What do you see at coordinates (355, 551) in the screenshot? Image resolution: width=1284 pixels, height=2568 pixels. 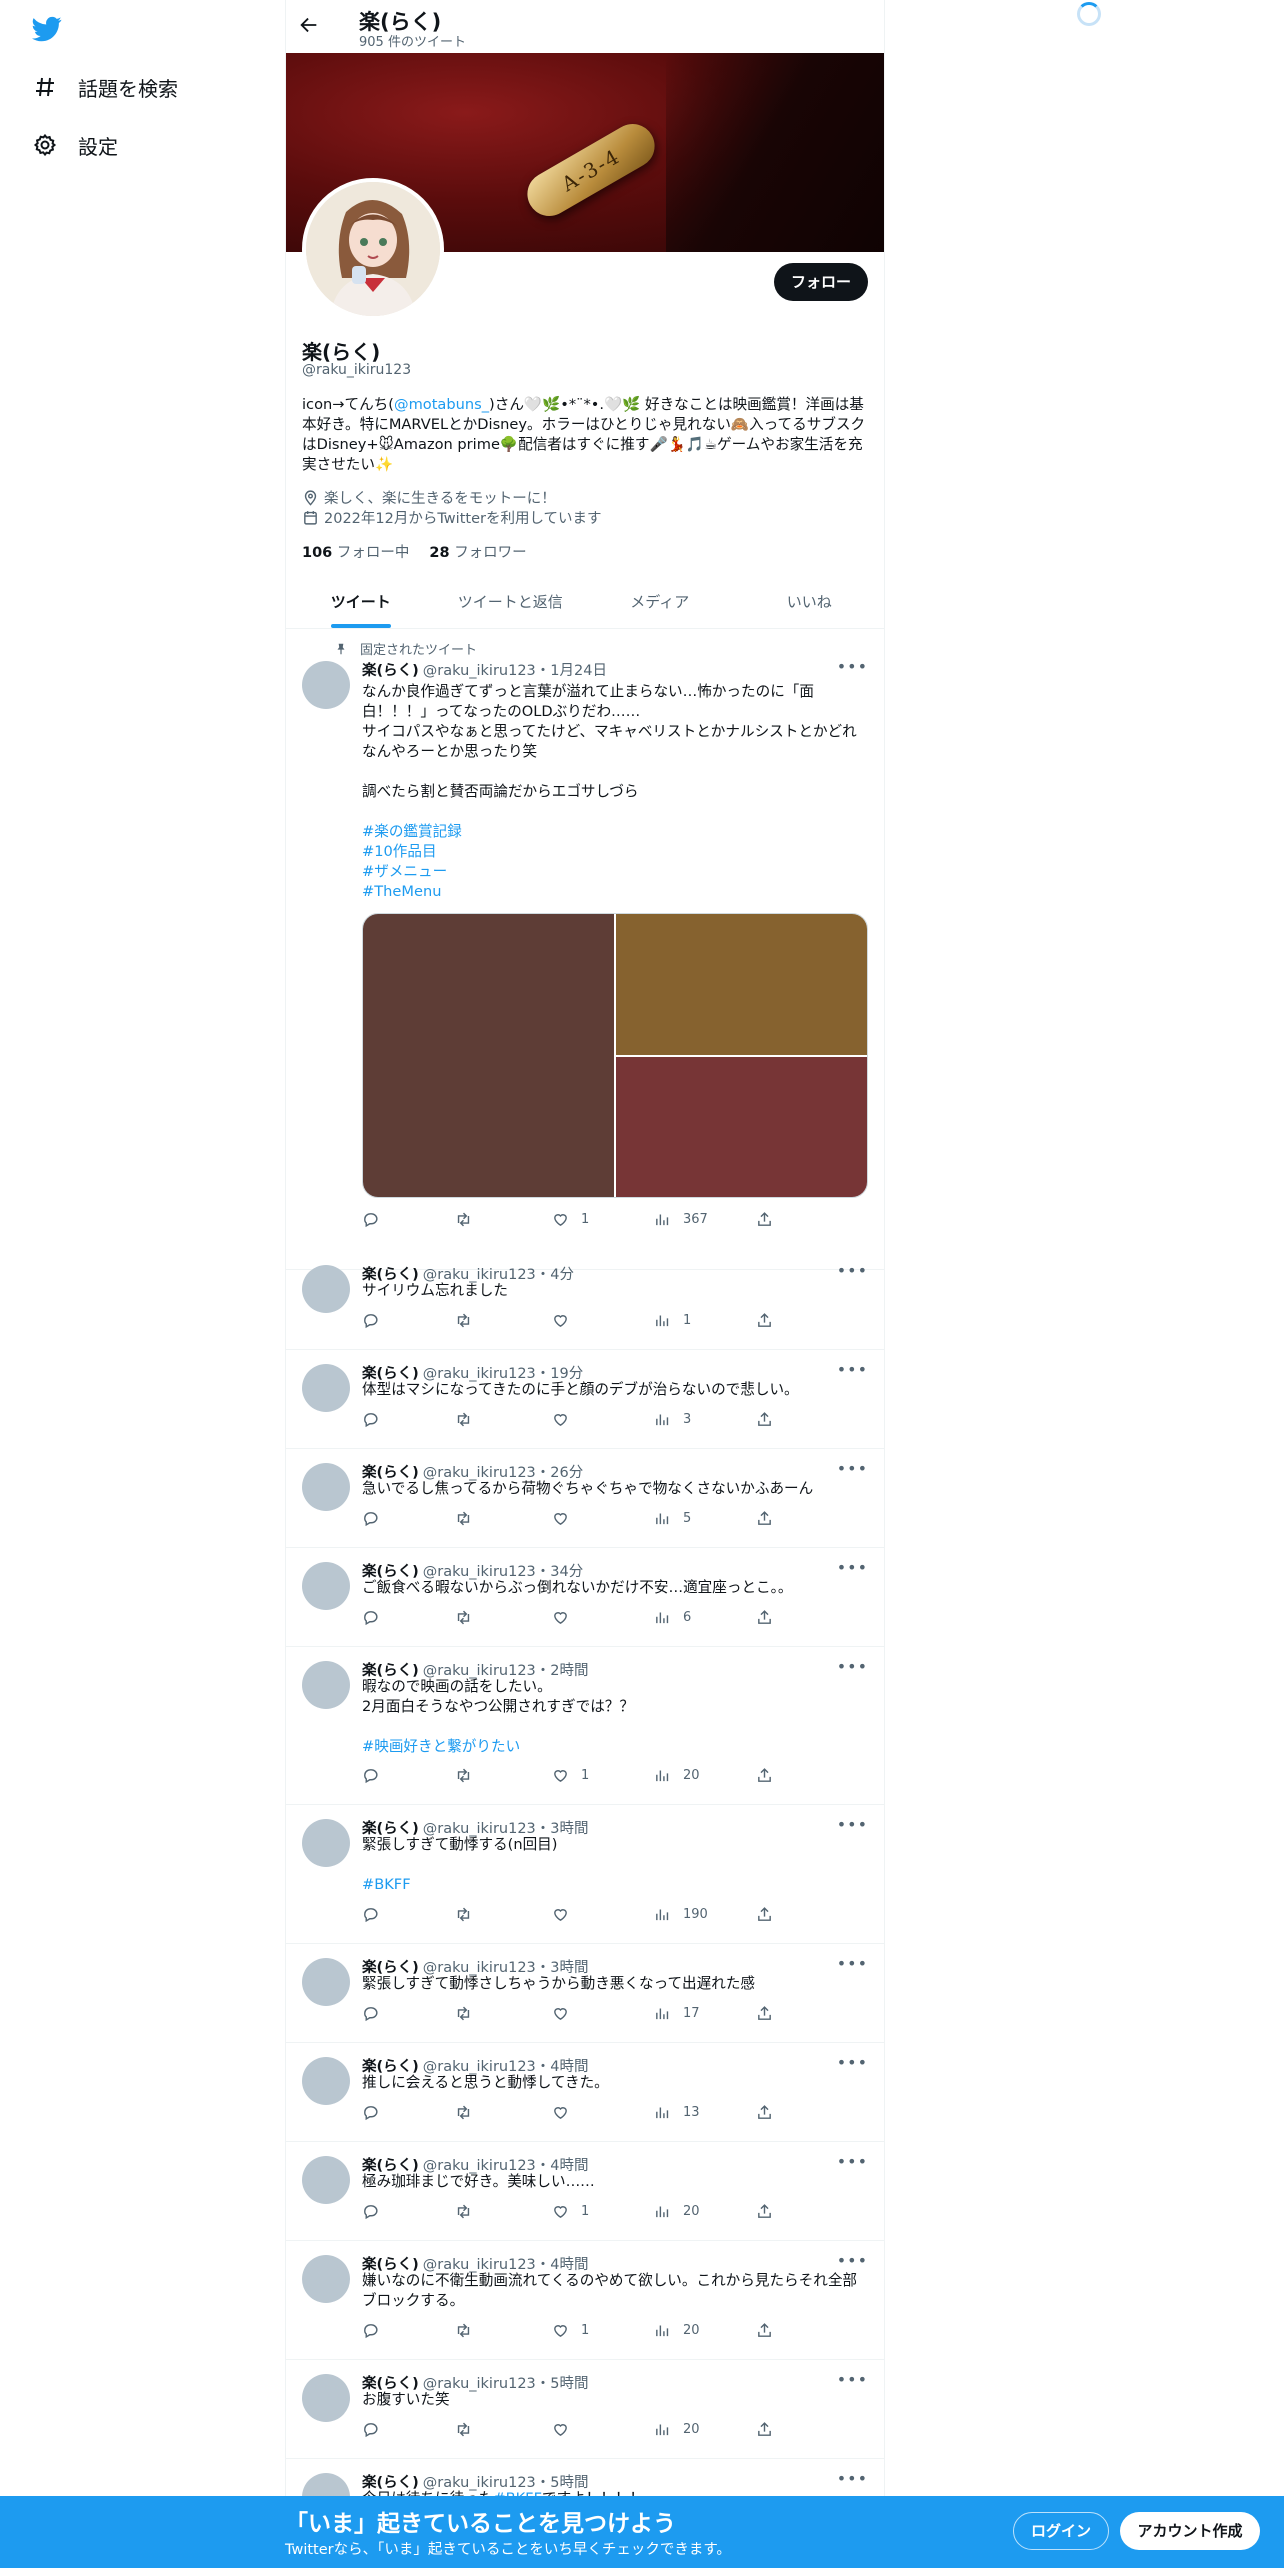 I see `following-link: 106 フォロー中` at bounding box center [355, 551].